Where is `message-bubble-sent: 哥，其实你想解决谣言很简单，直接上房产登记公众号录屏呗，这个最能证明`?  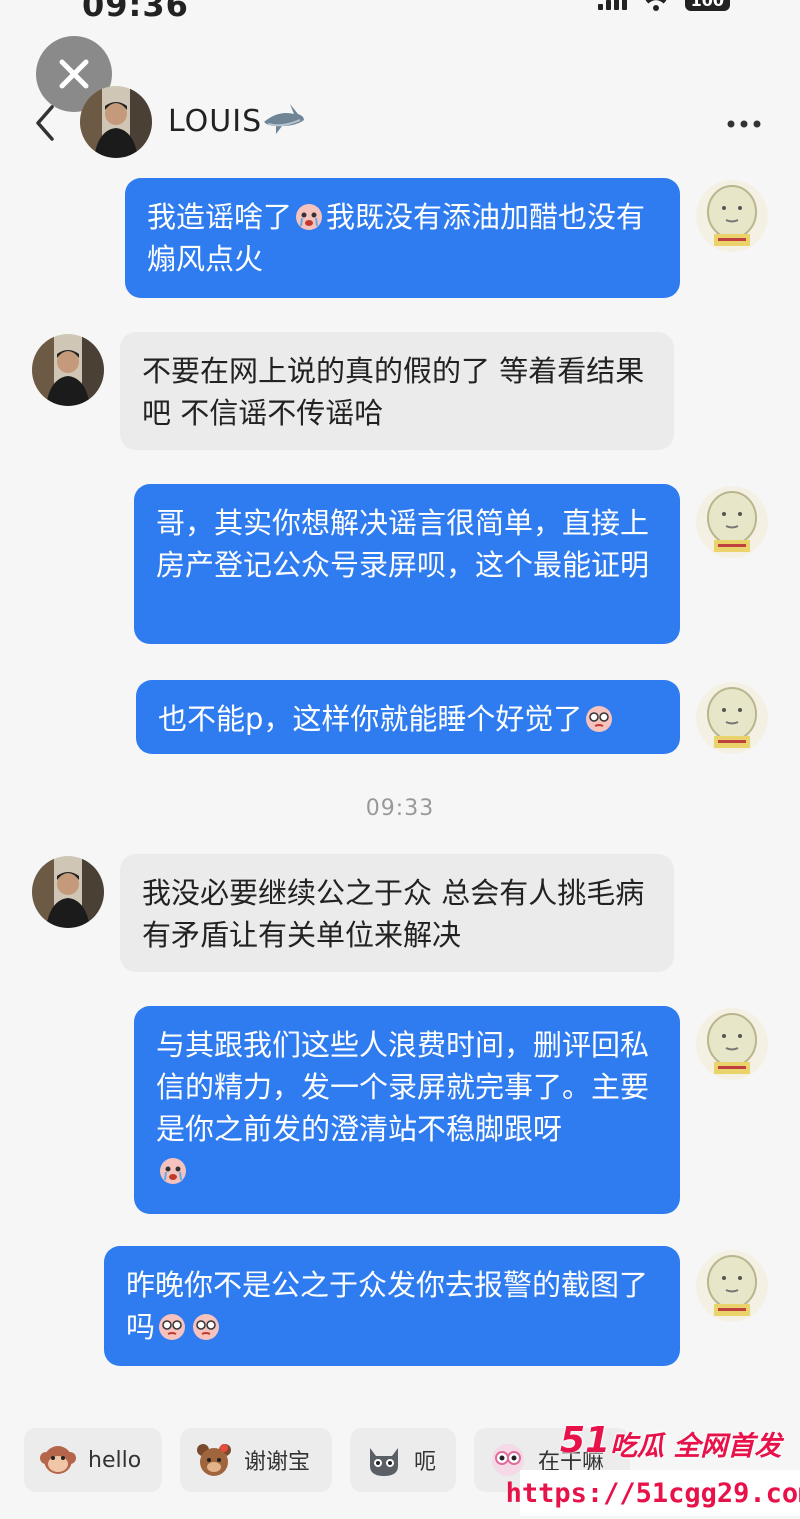 message-bubble-sent: 哥，其实你想解决谣言很简单，直接上房产登记公众号录屏呗，这个最能证明 is located at coordinates (407, 564).